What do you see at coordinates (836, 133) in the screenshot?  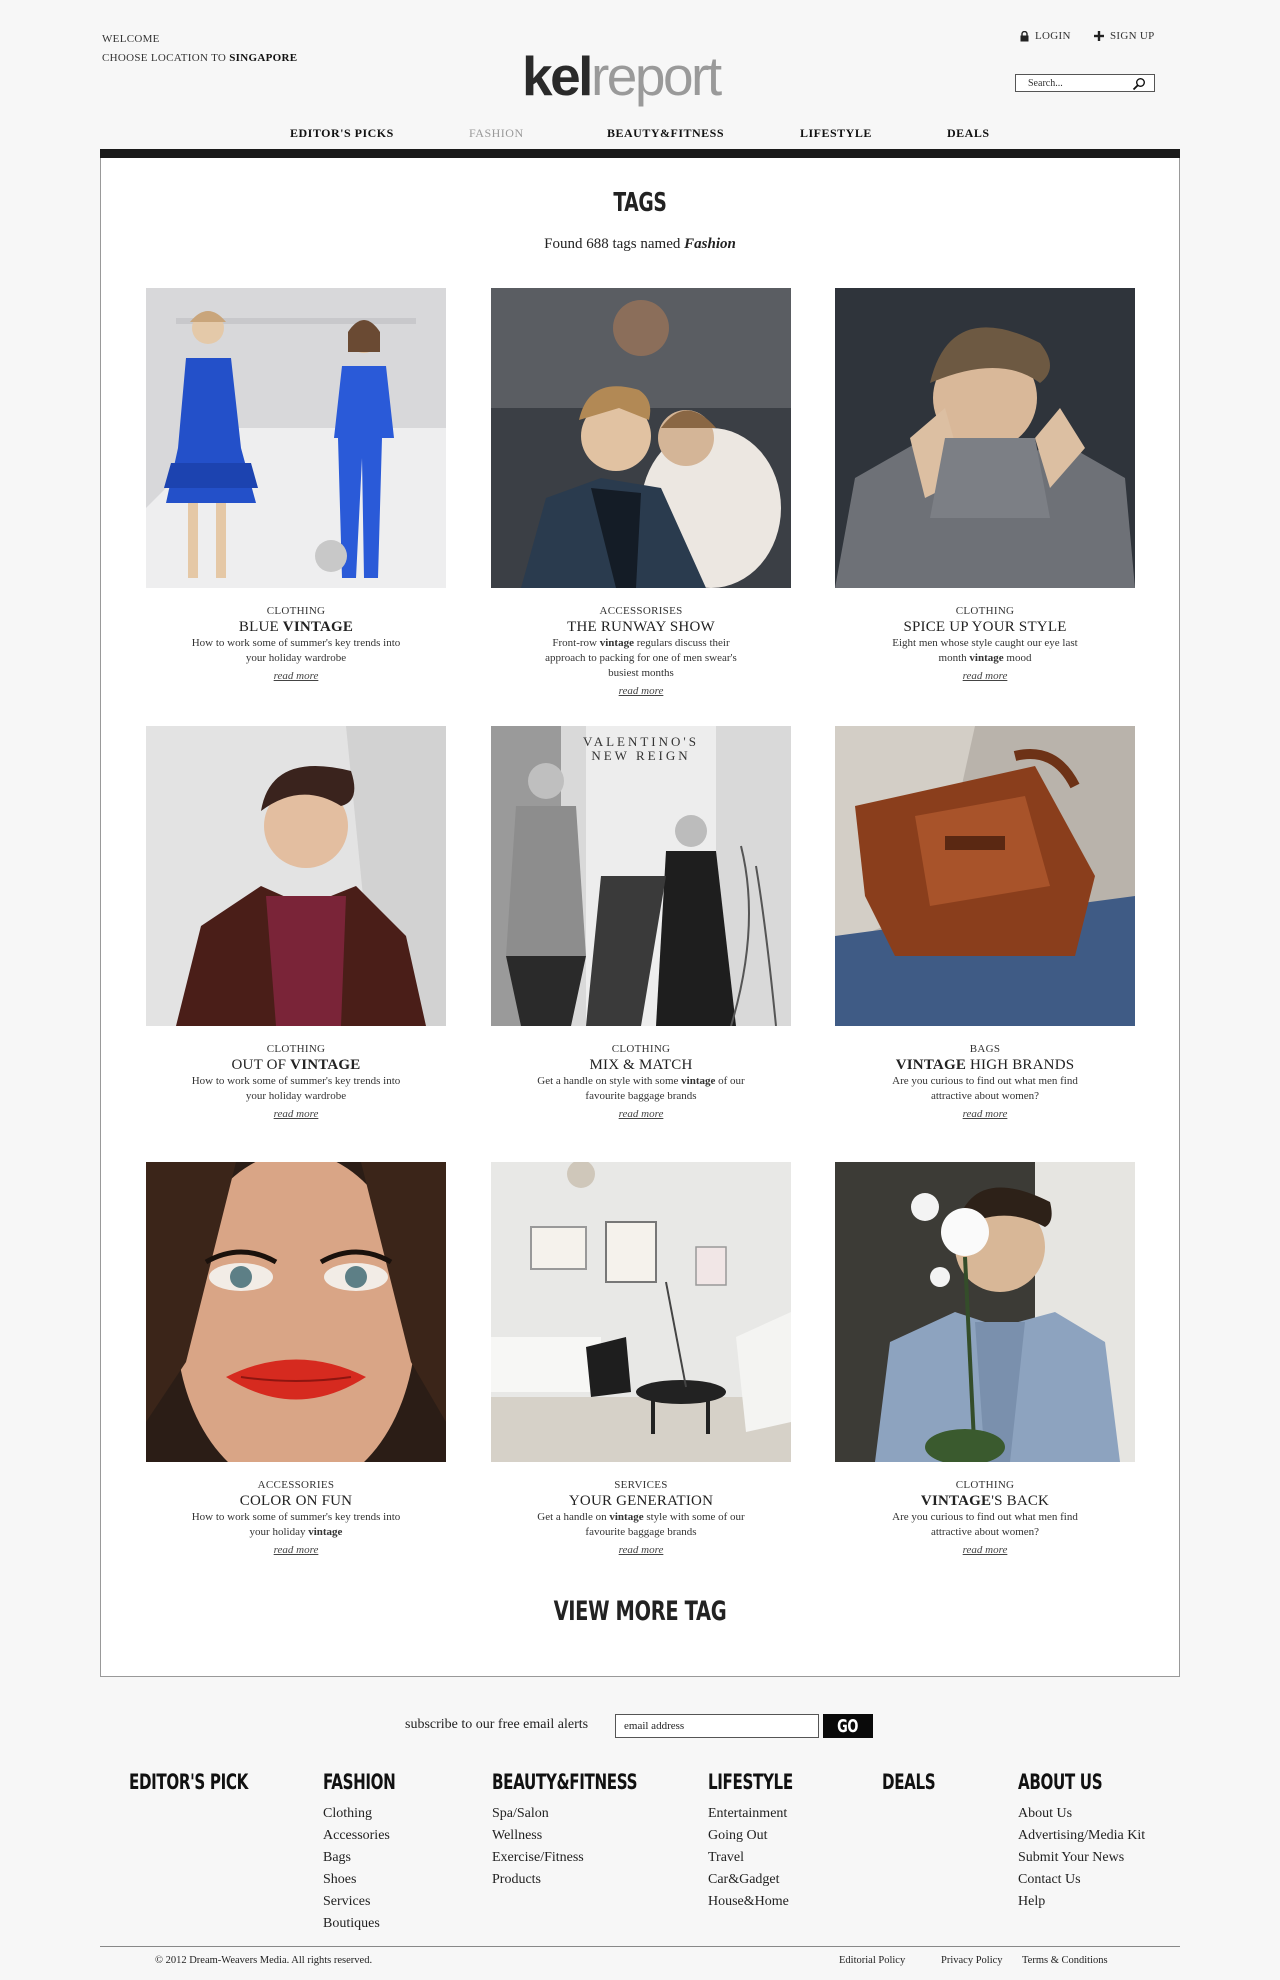 I see `nav-lifestyle: LIFESTYLE` at bounding box center [836, 133].